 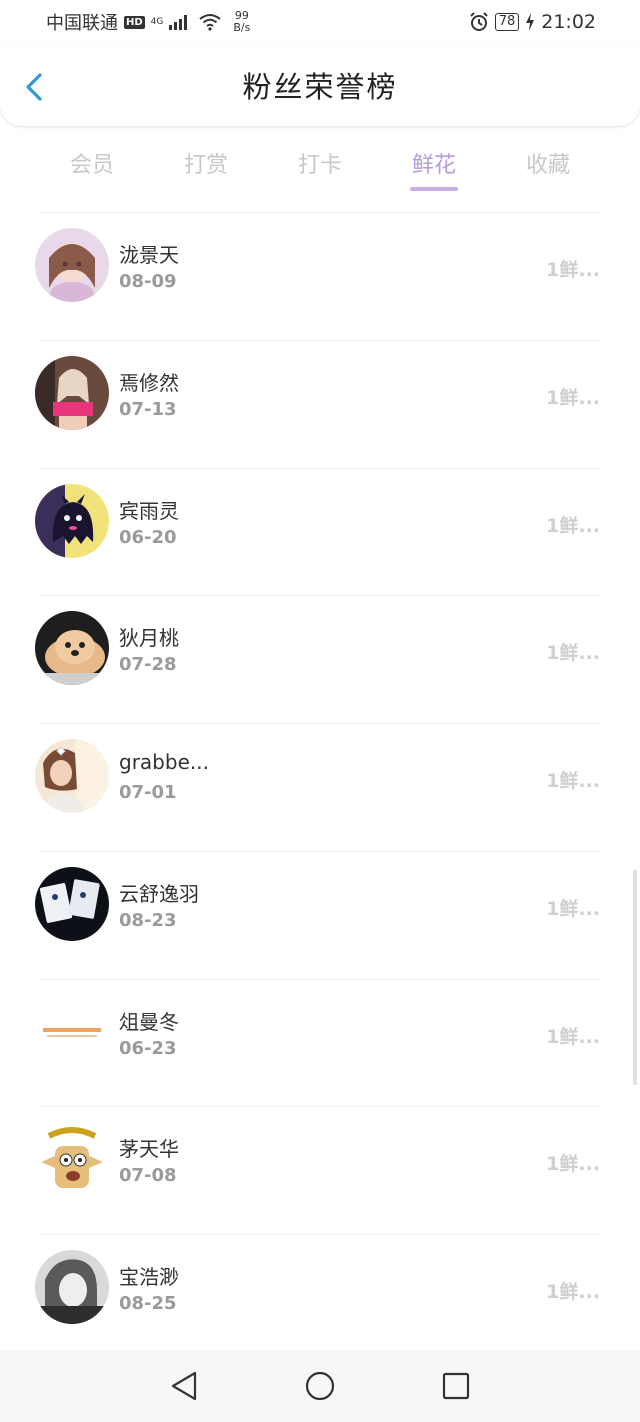 What do you see at coordinates (35, 87) in the screenshot?
I see `back-arrow-icon` at bounding box center [35, 87].